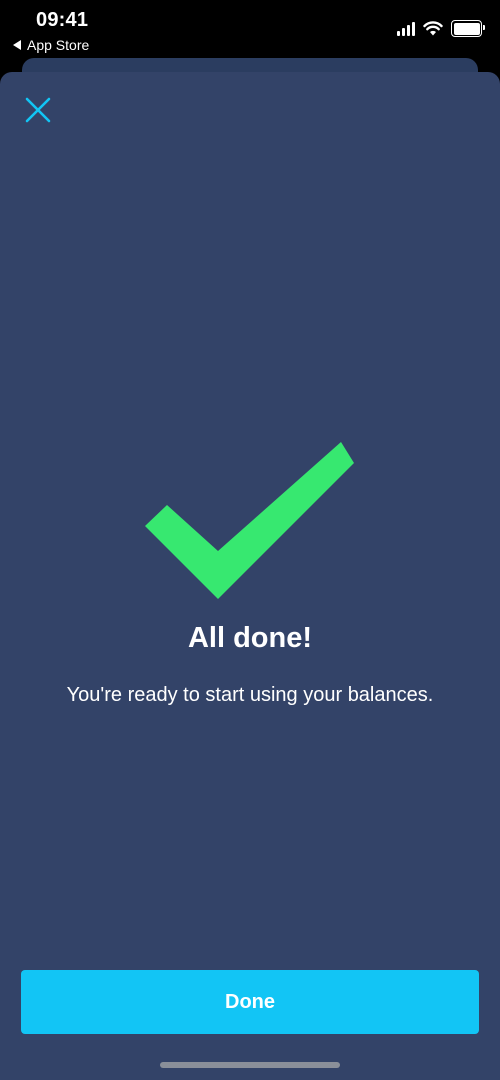 Image resolution: width=500 pixels, height=1080 pixels. What do you see at coordinates (468, 28) in the screenshot?
I see `battery-icon` at bounding box center [468, 28].